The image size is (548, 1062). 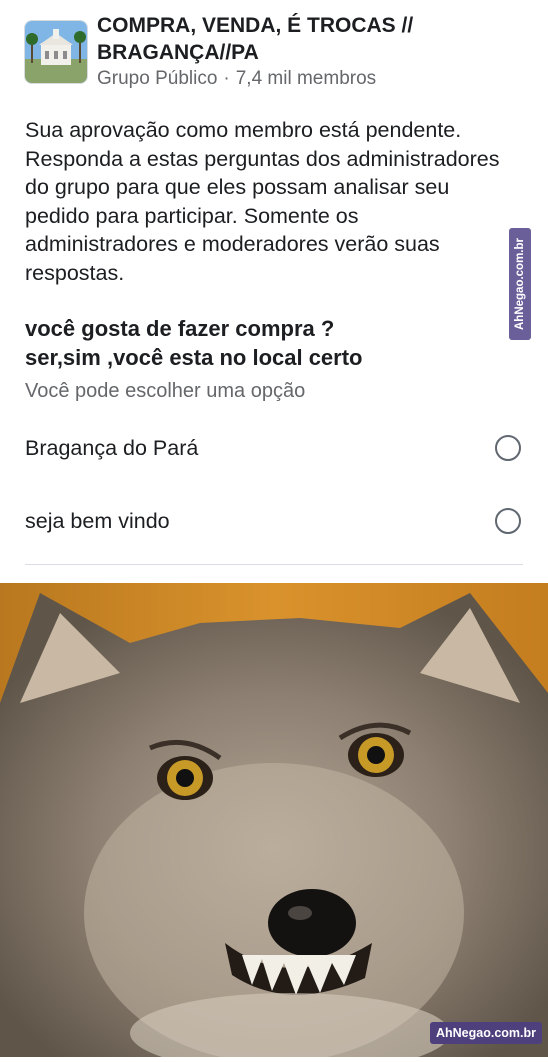 What do you see at coordinates (306, 78) in the screenshot?
I see `member-count: 7,4 mil membros` at bounding box center [306, 78].